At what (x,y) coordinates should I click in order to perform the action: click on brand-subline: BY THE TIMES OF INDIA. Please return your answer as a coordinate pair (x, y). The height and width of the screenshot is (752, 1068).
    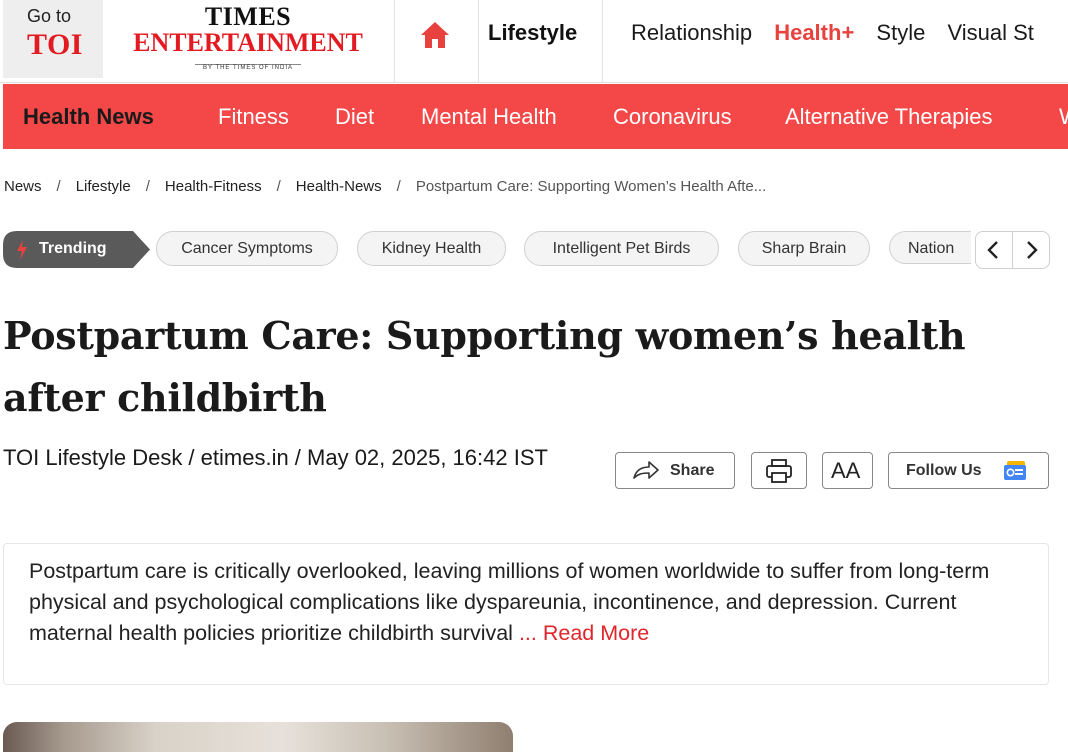
    Looking at the image, I should click on (247, 67).